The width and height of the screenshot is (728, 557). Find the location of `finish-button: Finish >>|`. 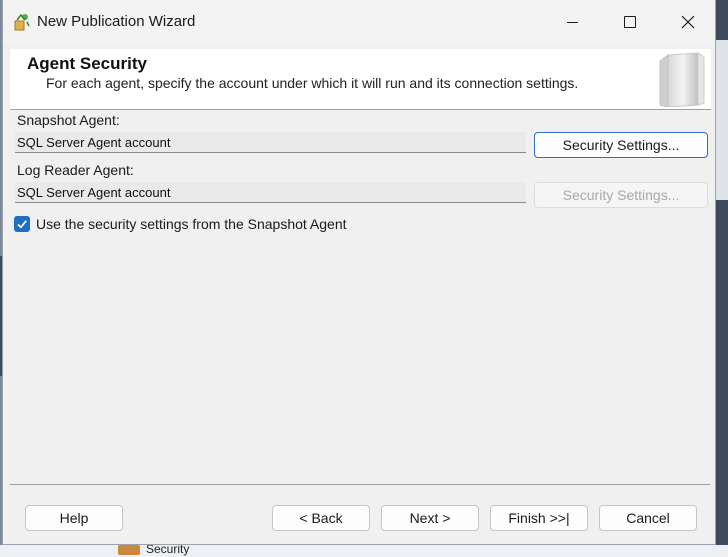

finish-button: Finish >>| is located at coordinates (539, 518).